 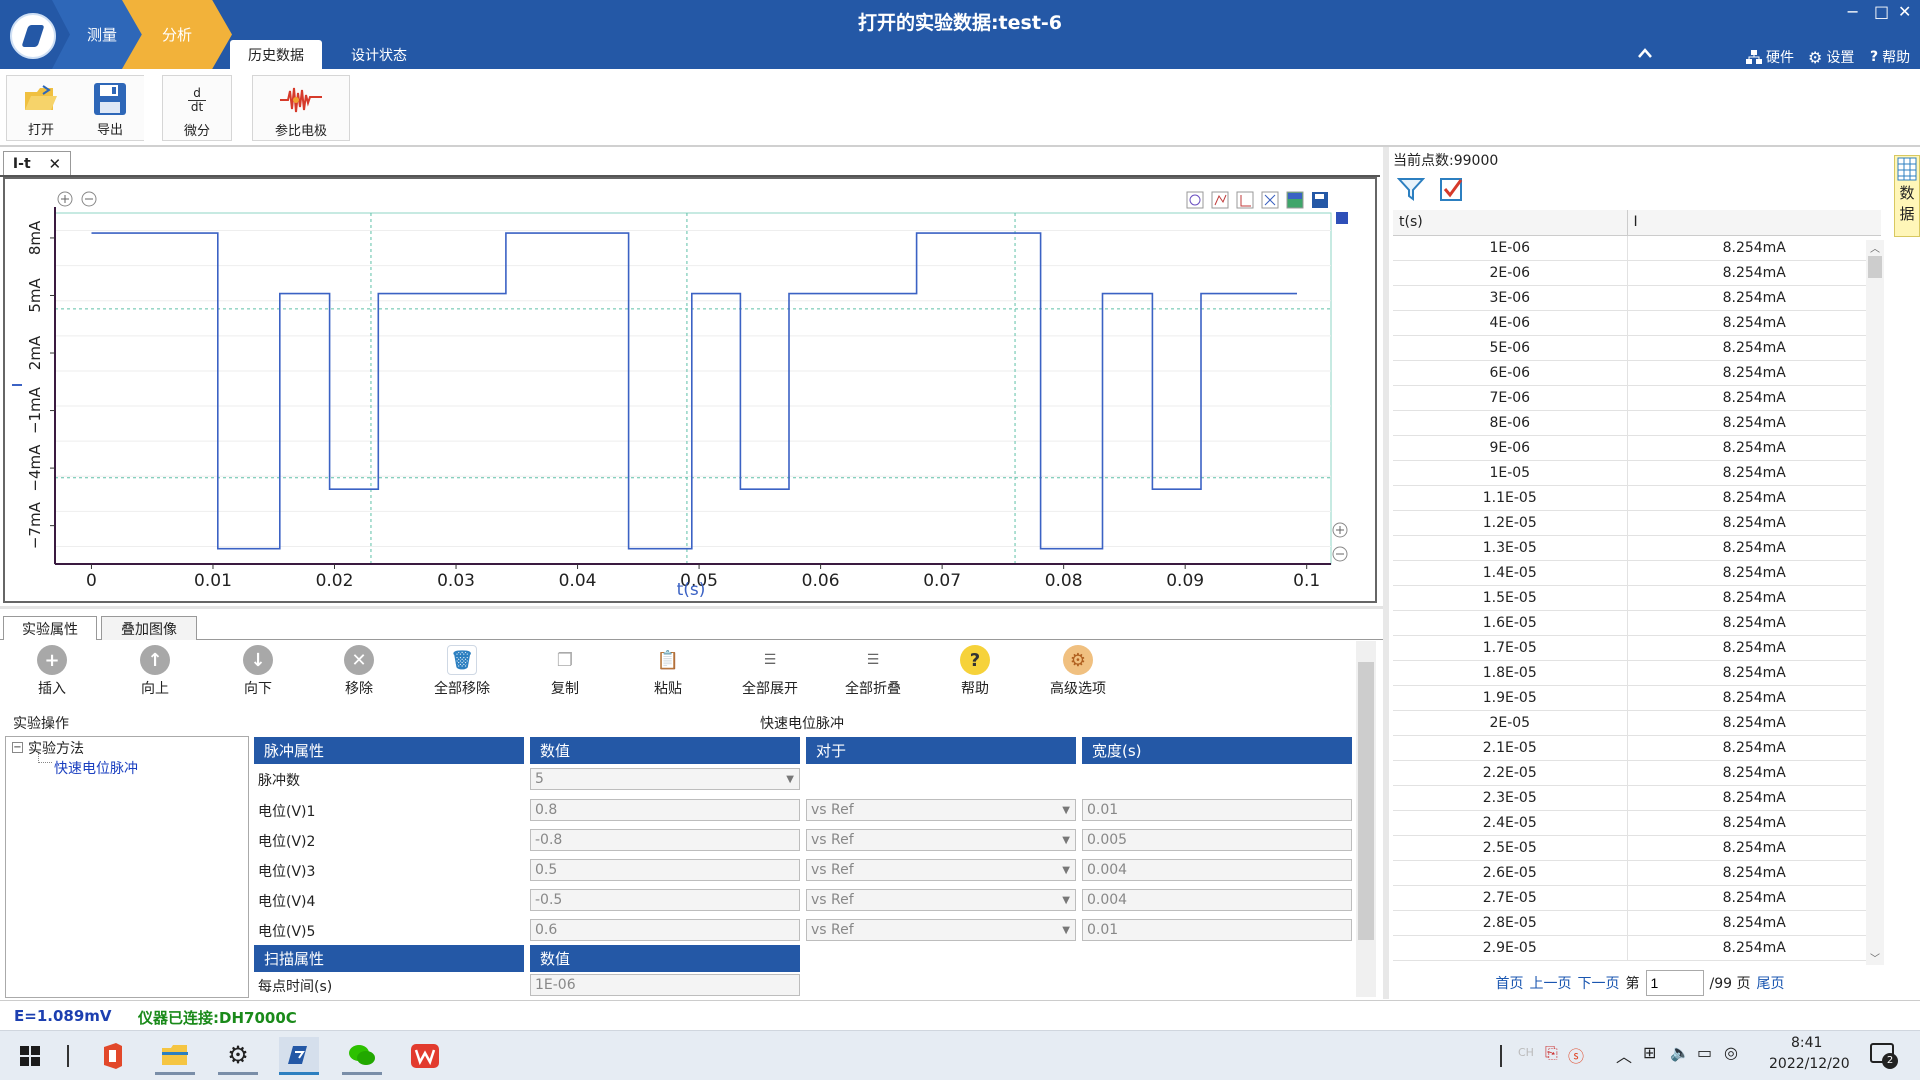 I want to click on cell-time: 1.7E-05, so click(x=1510, y=648).